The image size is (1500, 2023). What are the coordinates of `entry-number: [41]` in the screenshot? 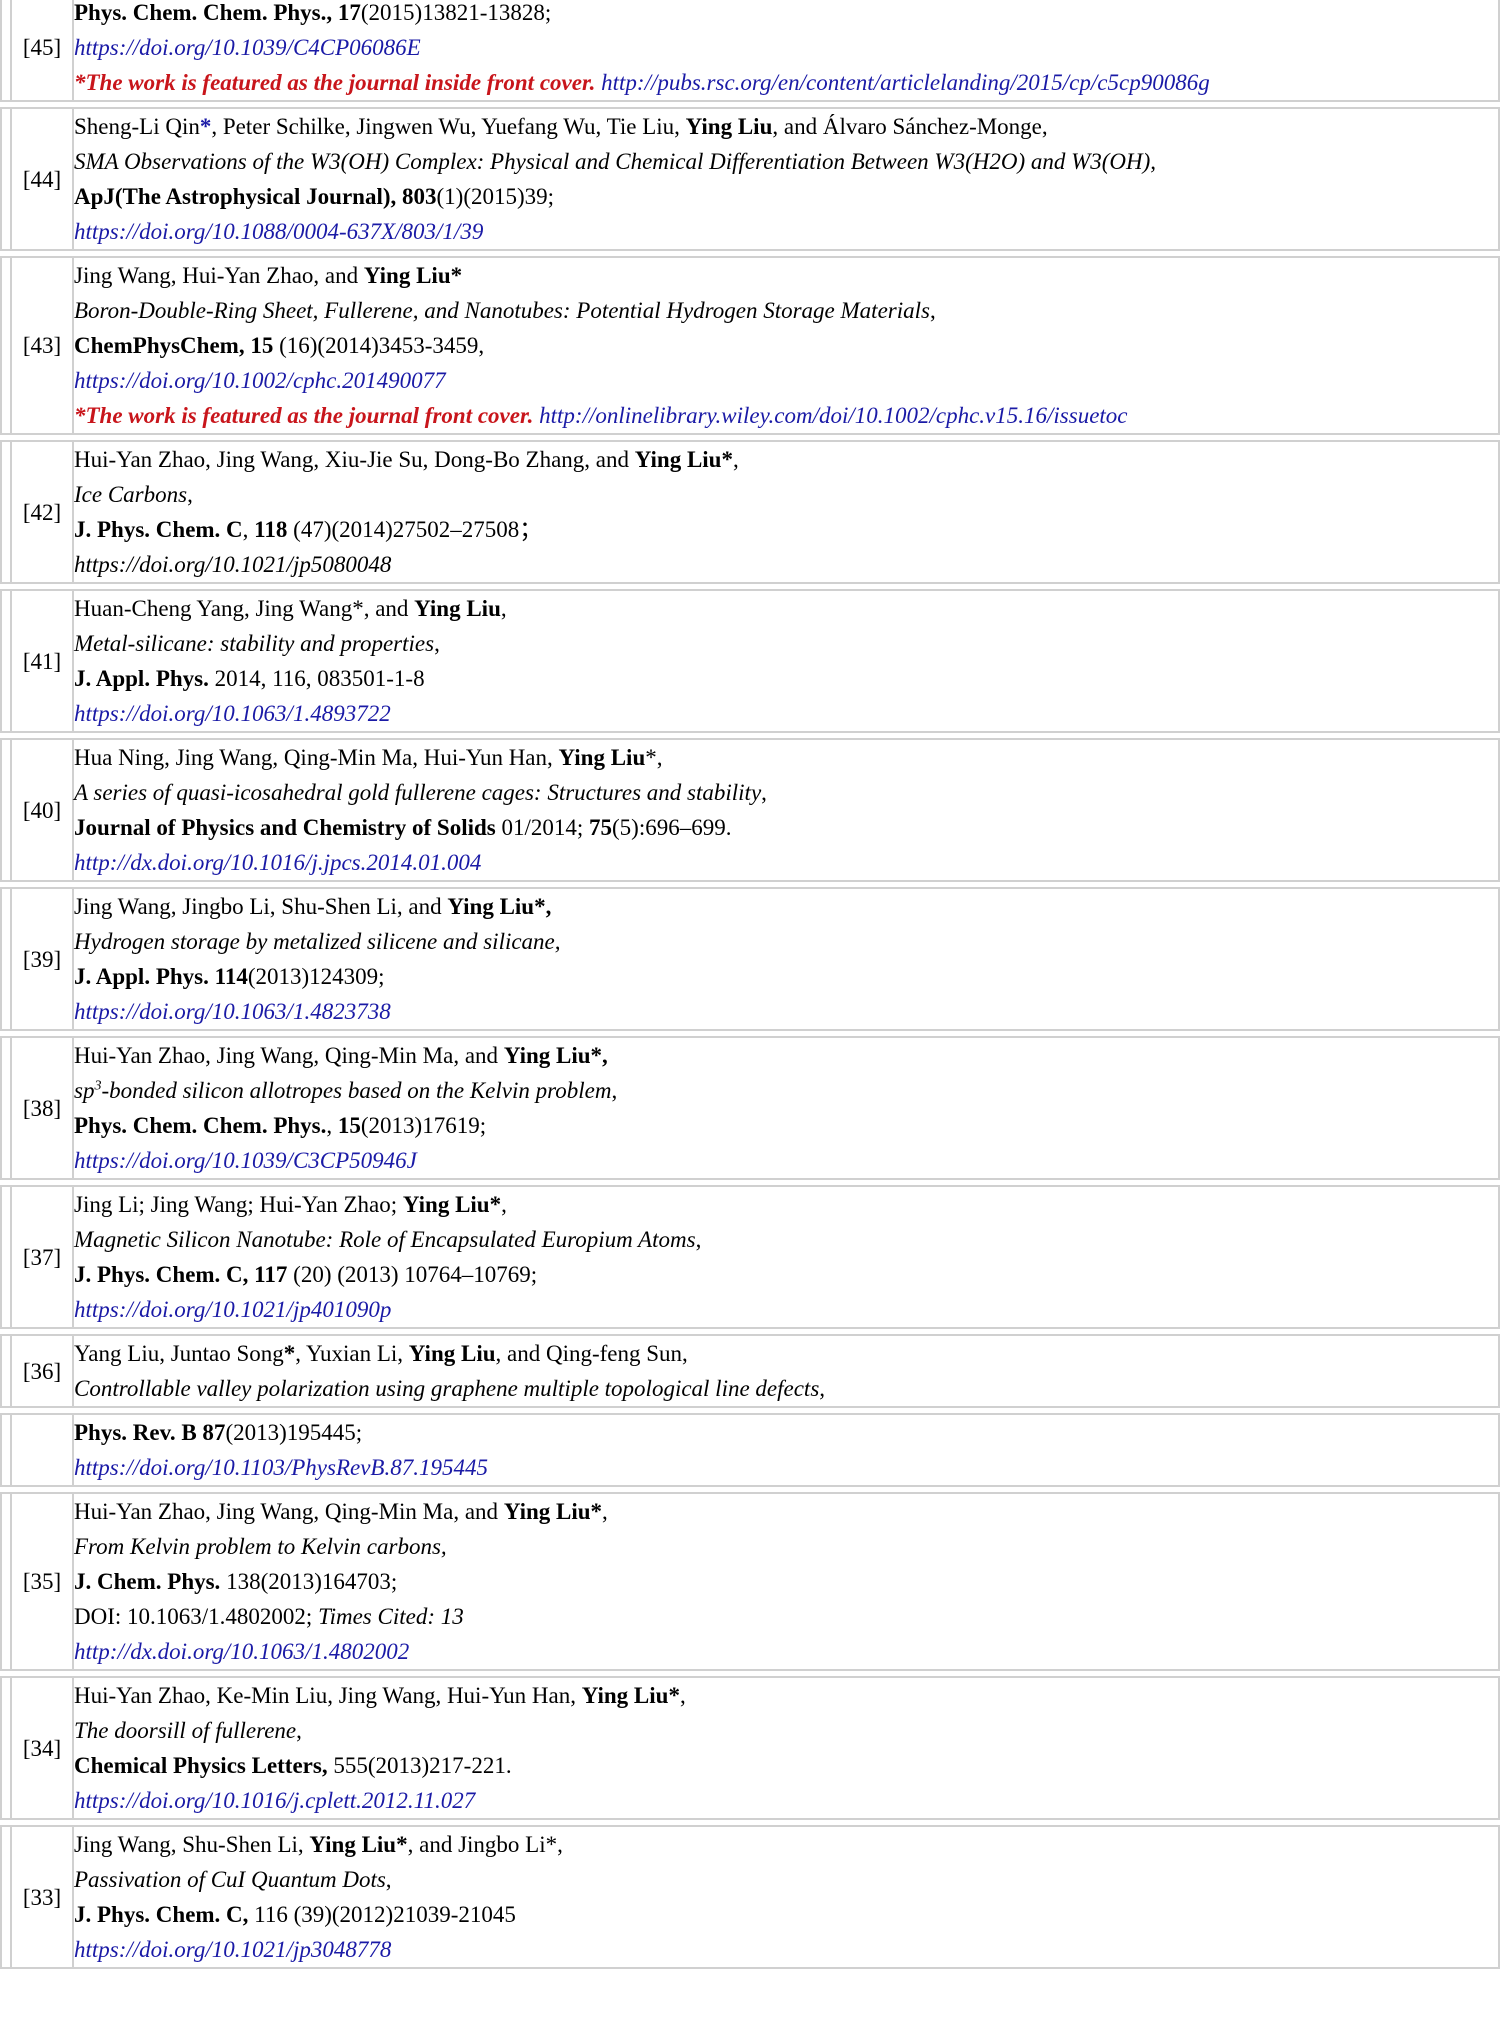 It's located at (41, 661).